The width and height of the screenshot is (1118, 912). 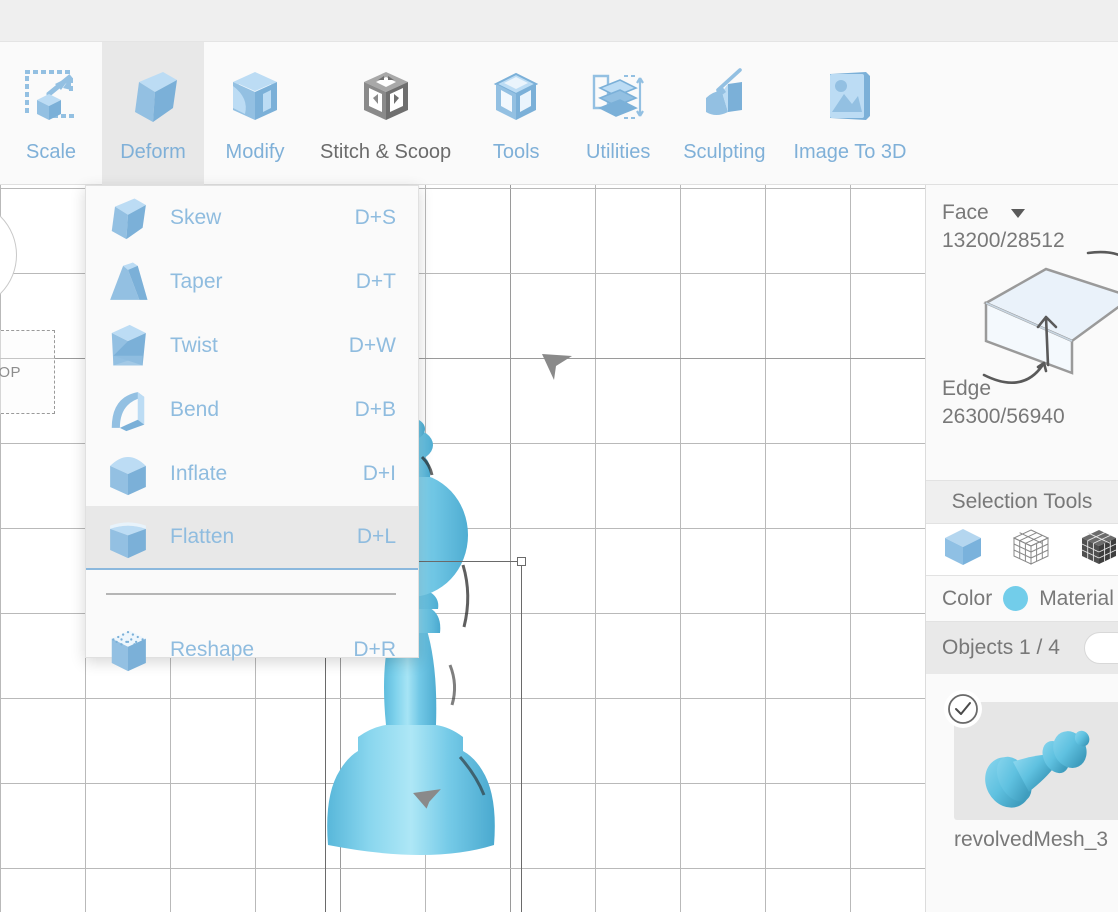 I want to click on toolbar-item-label: Modify, so click(x=255, y=152).